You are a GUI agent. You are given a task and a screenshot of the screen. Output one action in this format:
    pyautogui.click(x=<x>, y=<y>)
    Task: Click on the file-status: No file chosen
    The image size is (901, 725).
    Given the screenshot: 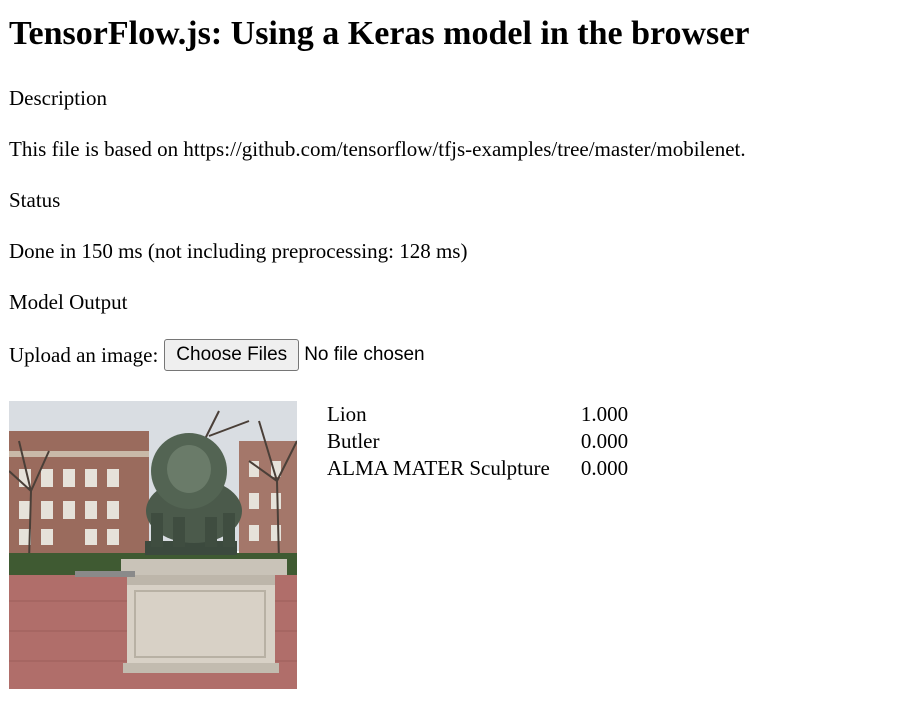 What is the action you would take?
    pyautogui.click(x=364, y=354)
    